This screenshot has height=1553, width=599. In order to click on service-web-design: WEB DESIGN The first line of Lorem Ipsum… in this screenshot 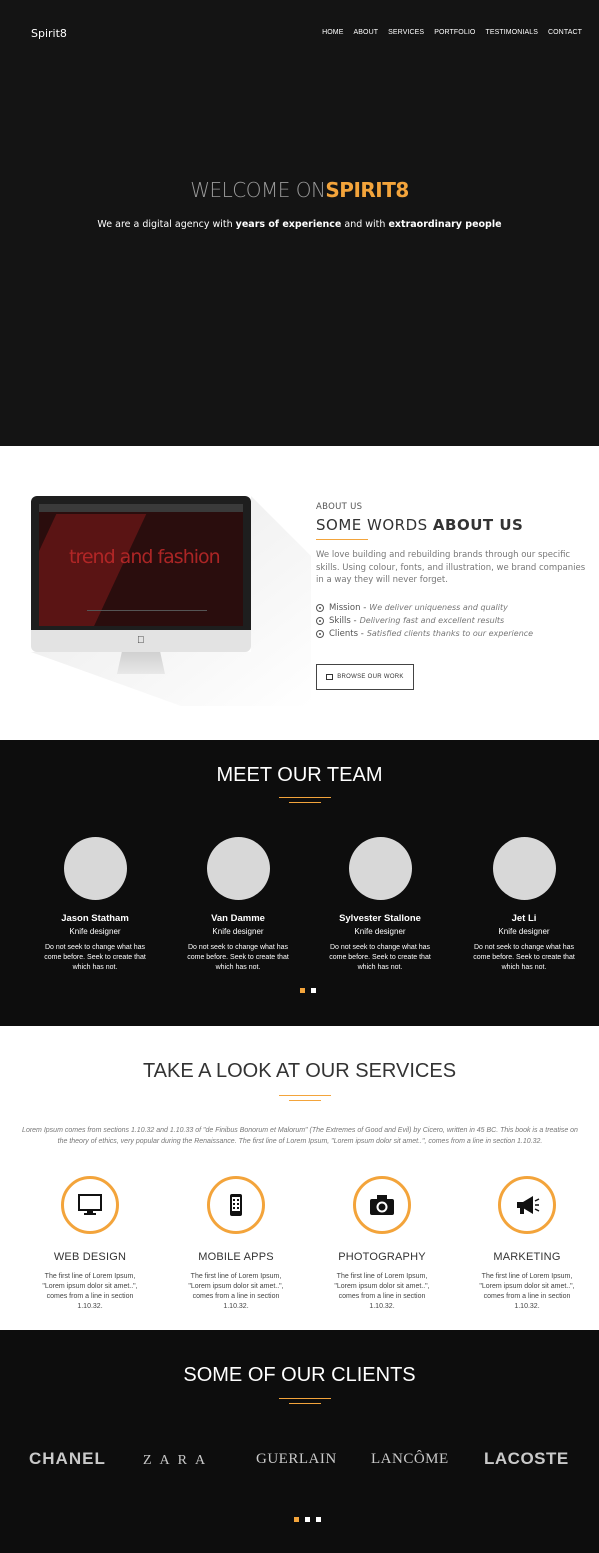, I will do `click(90, 1244)`.